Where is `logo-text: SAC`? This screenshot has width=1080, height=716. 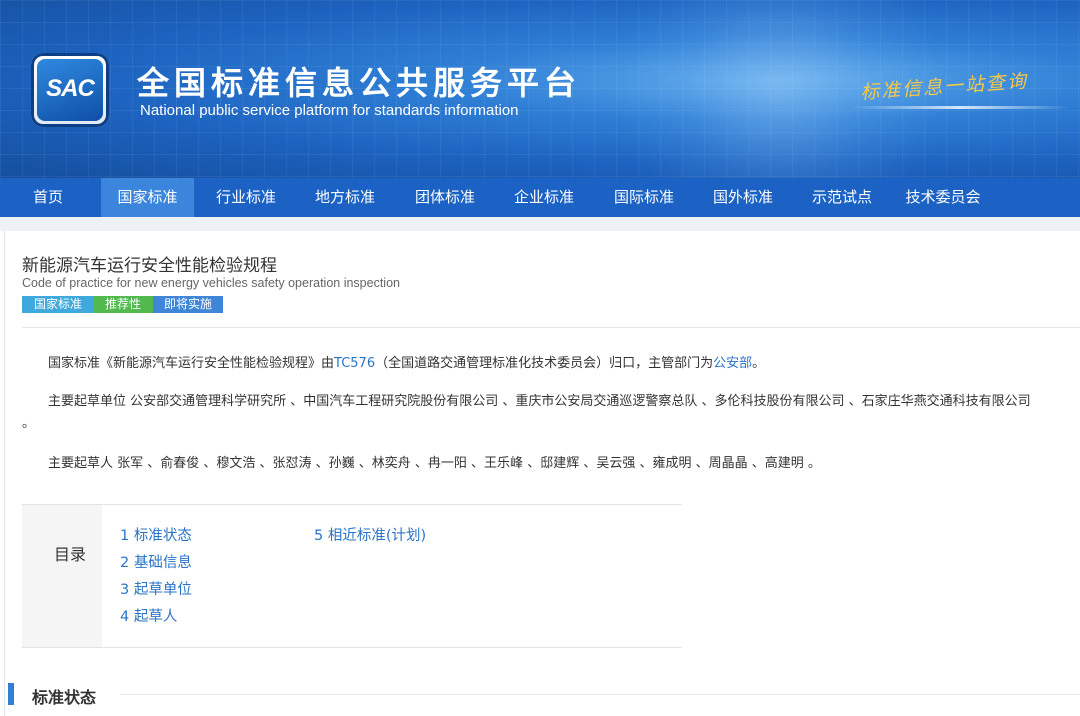 logo-text: SAC is located at coordinates (70, 88).